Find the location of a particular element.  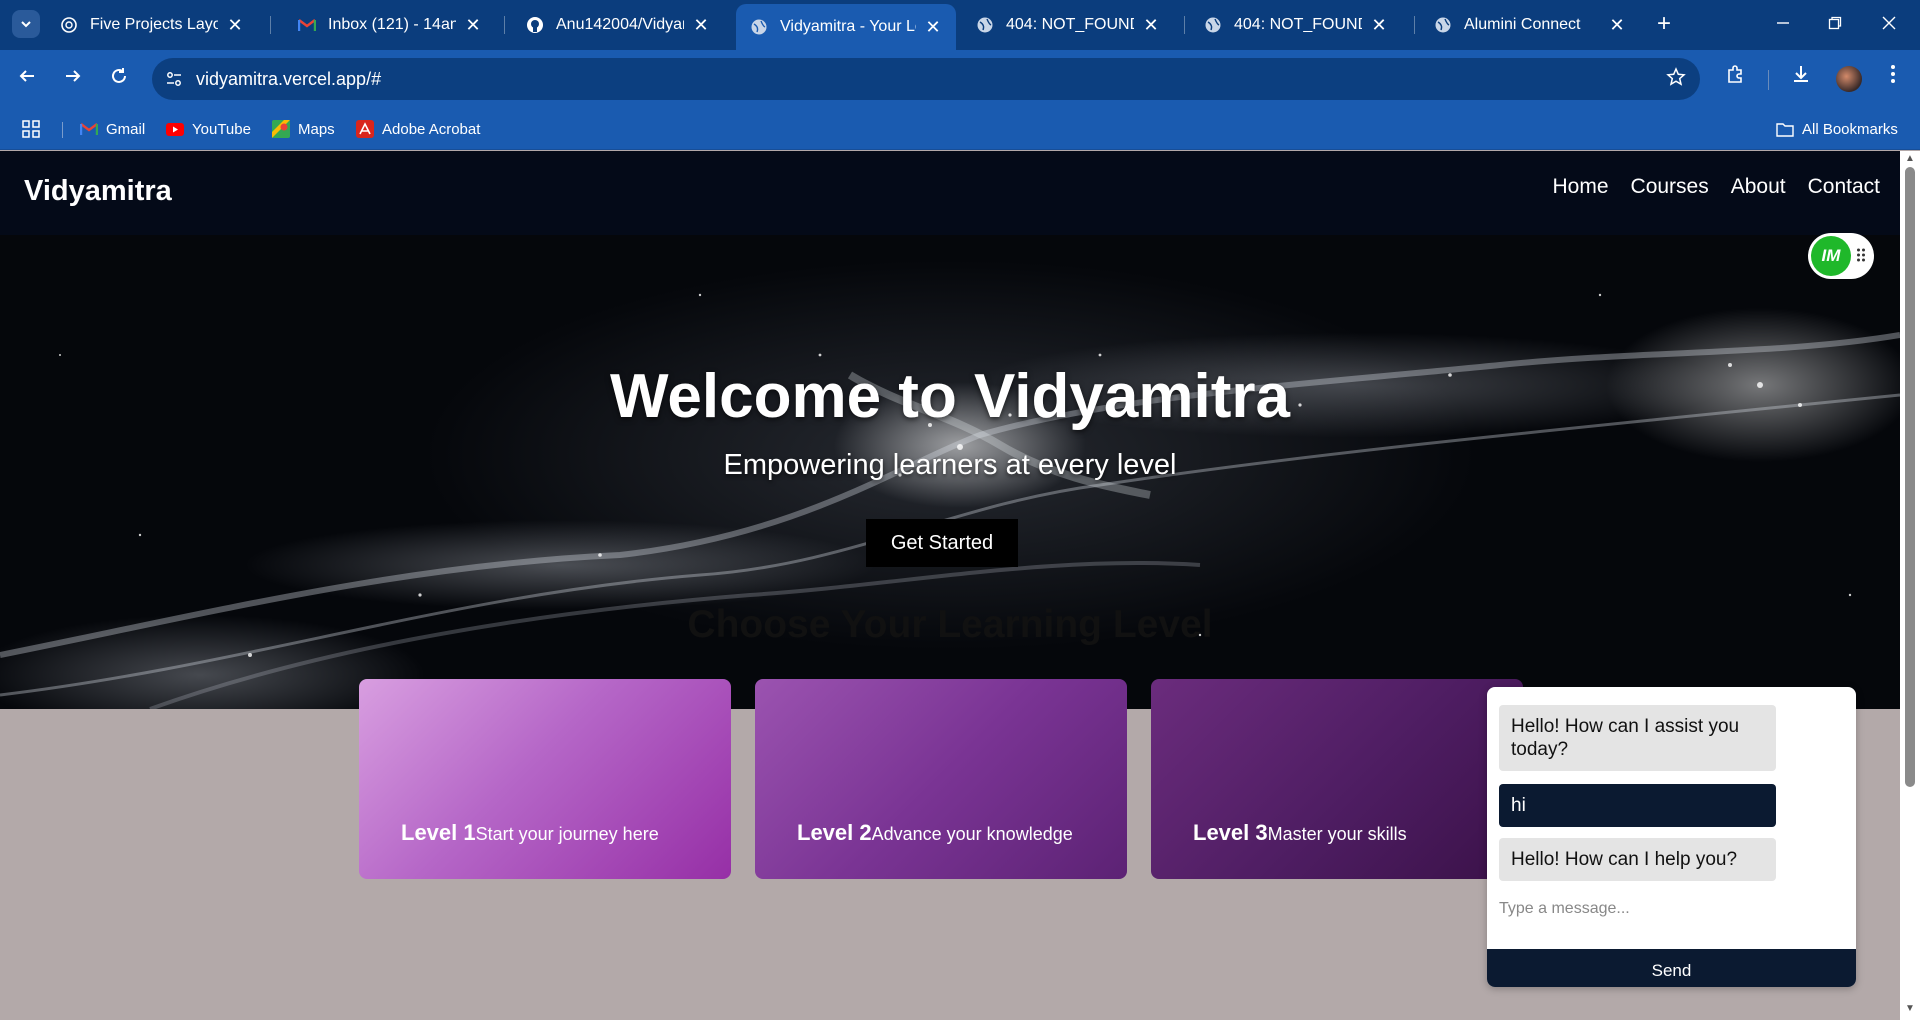

minimize-icon is located at coordinates (1783, 24).